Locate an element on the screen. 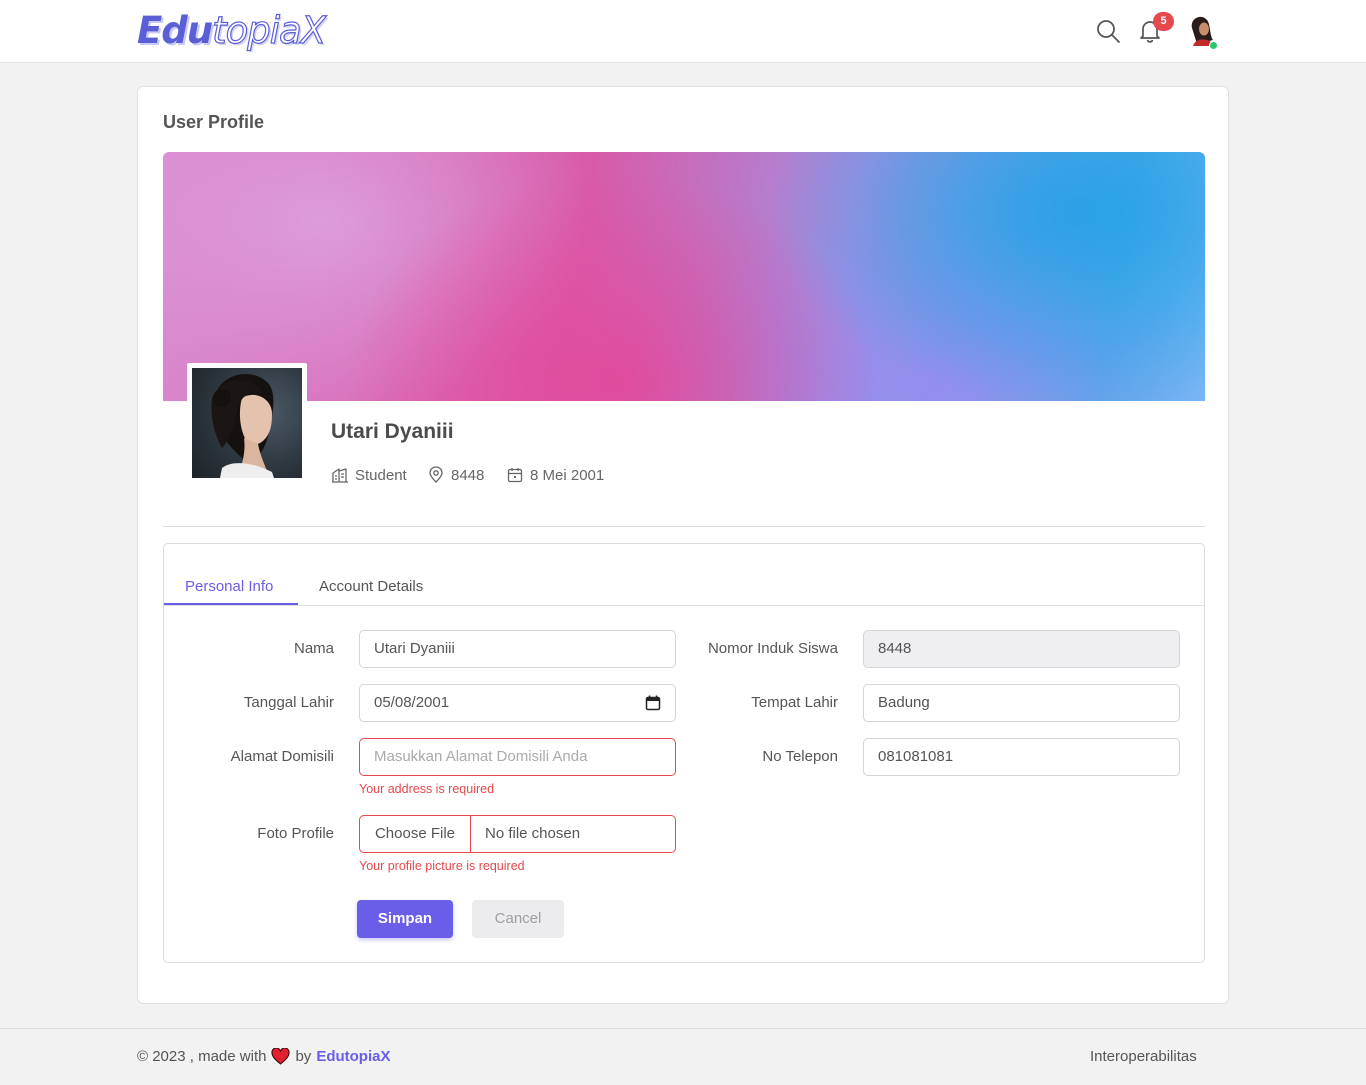 This screenshot has width=1366, height=1085. tempat-lahir-input: Badung is located at coordinates (1021, 703).